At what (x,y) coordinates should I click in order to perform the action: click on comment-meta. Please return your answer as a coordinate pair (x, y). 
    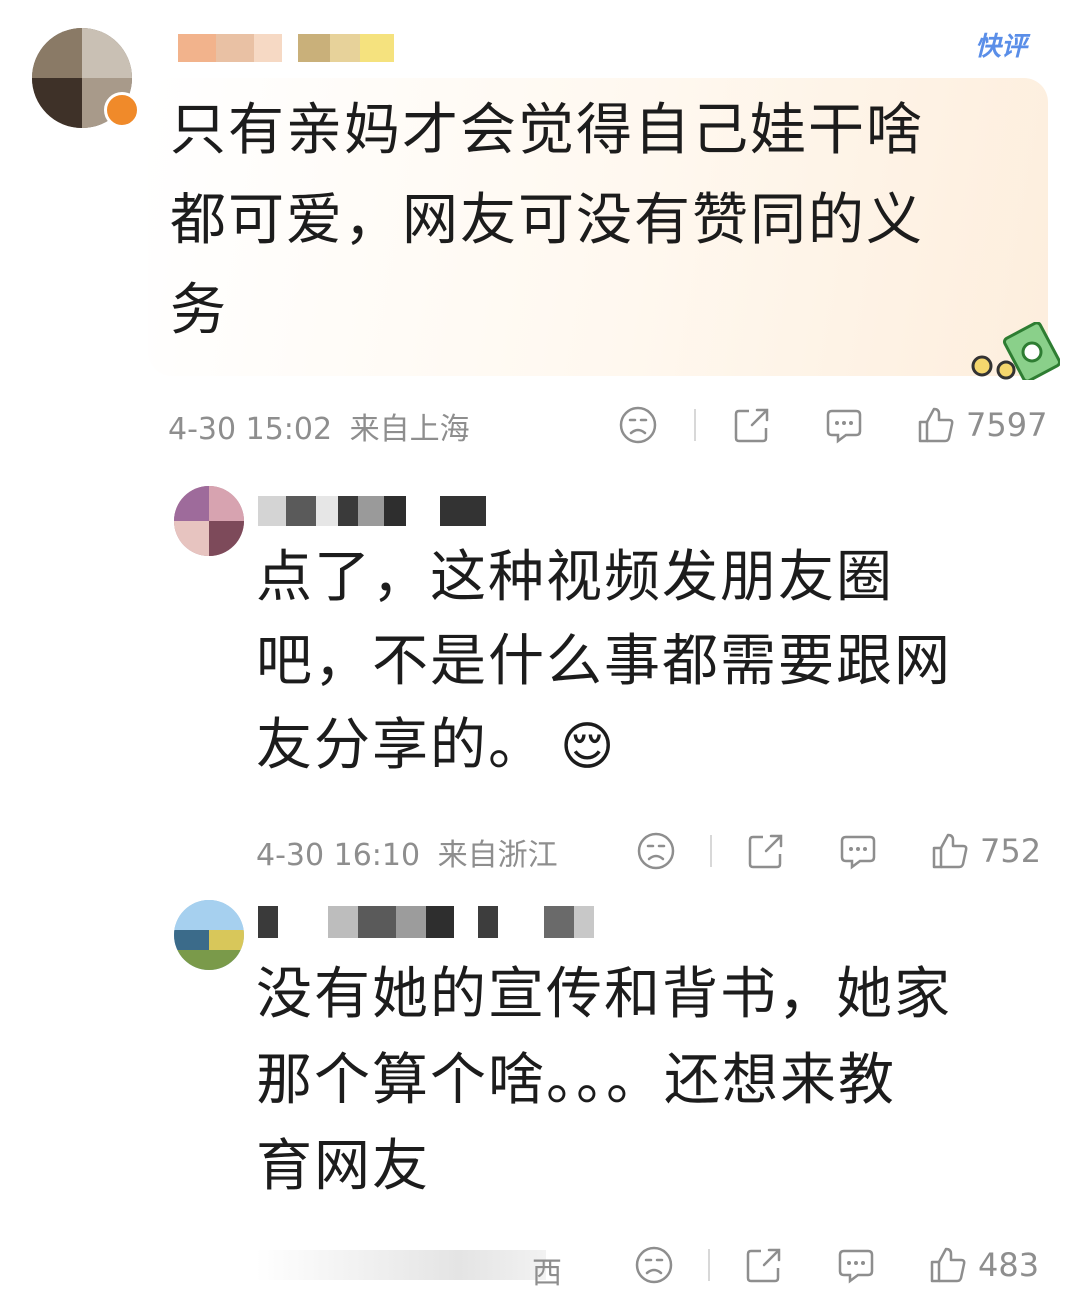
    Looking at the image, I should click on (401, 1265).